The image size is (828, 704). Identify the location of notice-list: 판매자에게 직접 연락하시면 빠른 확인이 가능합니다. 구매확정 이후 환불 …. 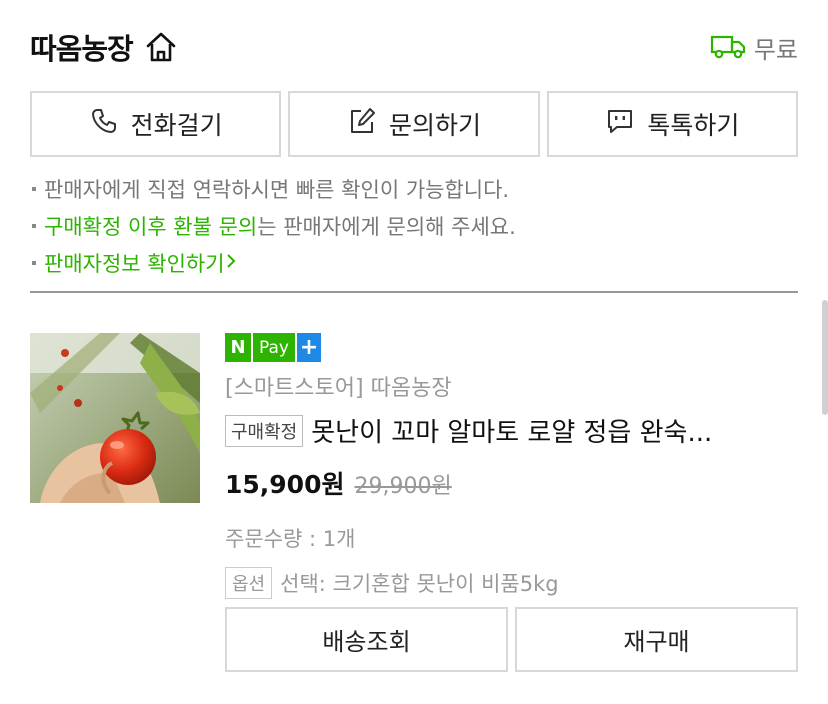
(414, 225).